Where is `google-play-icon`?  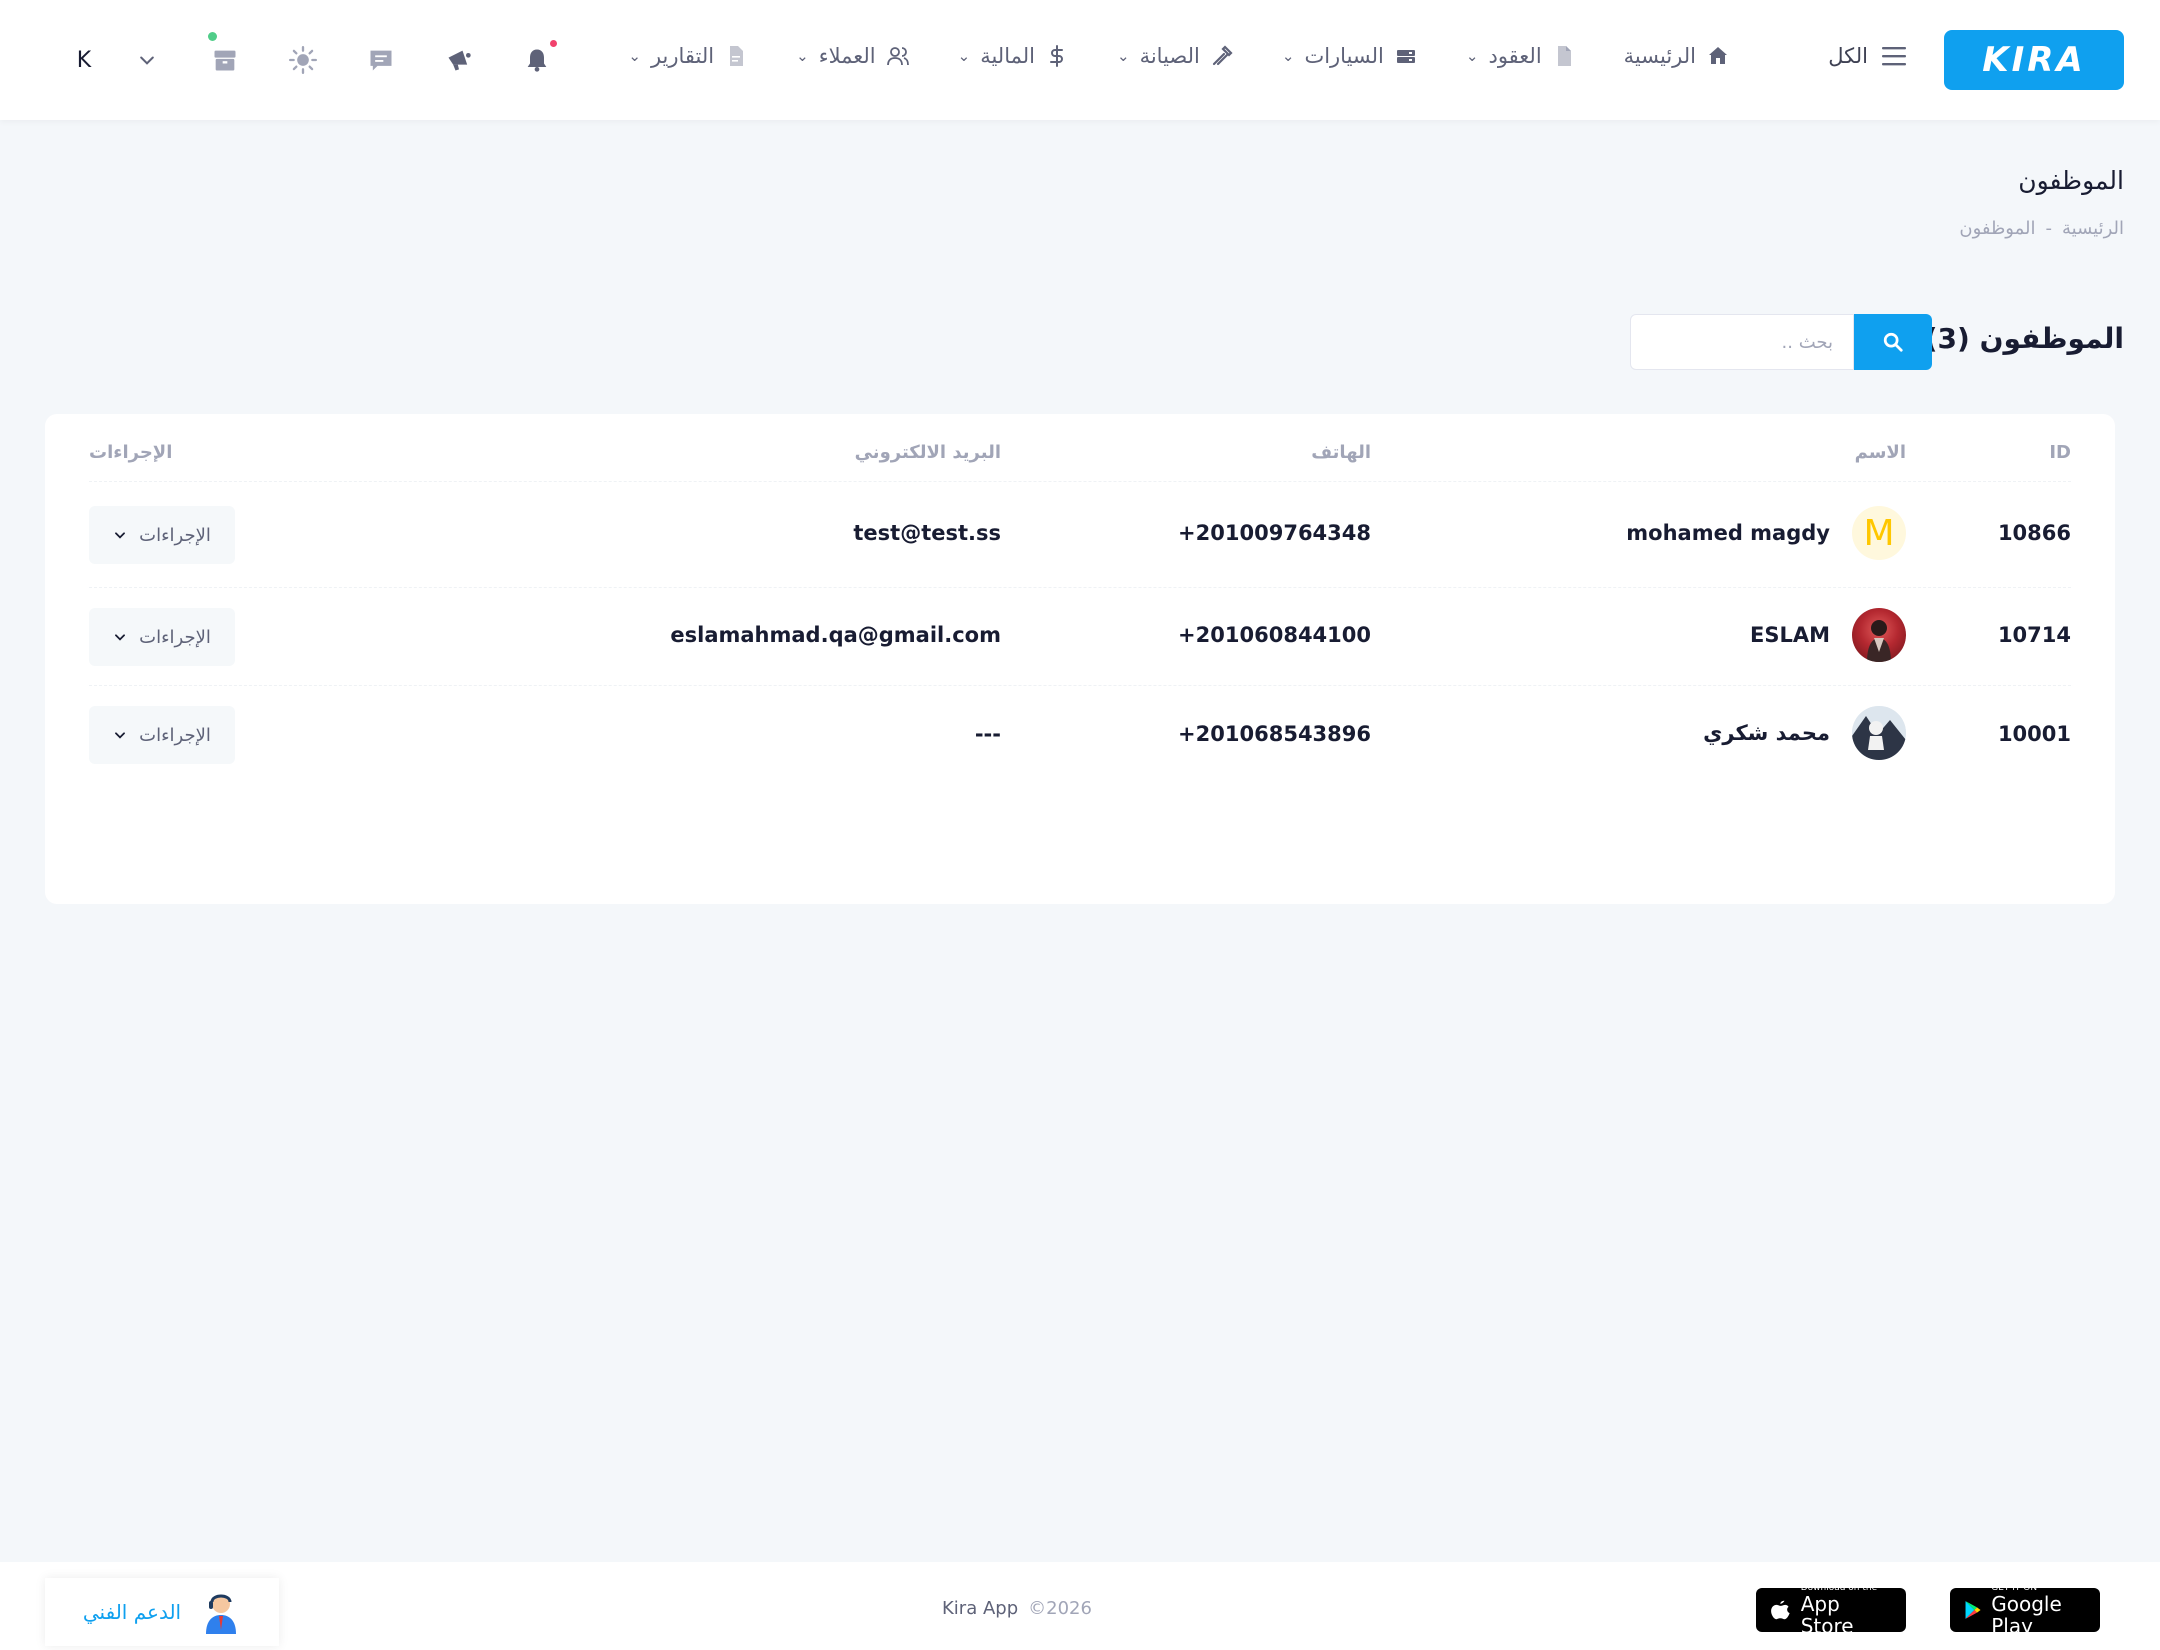
google-play-icon is located at coordinates (1973, 1610).